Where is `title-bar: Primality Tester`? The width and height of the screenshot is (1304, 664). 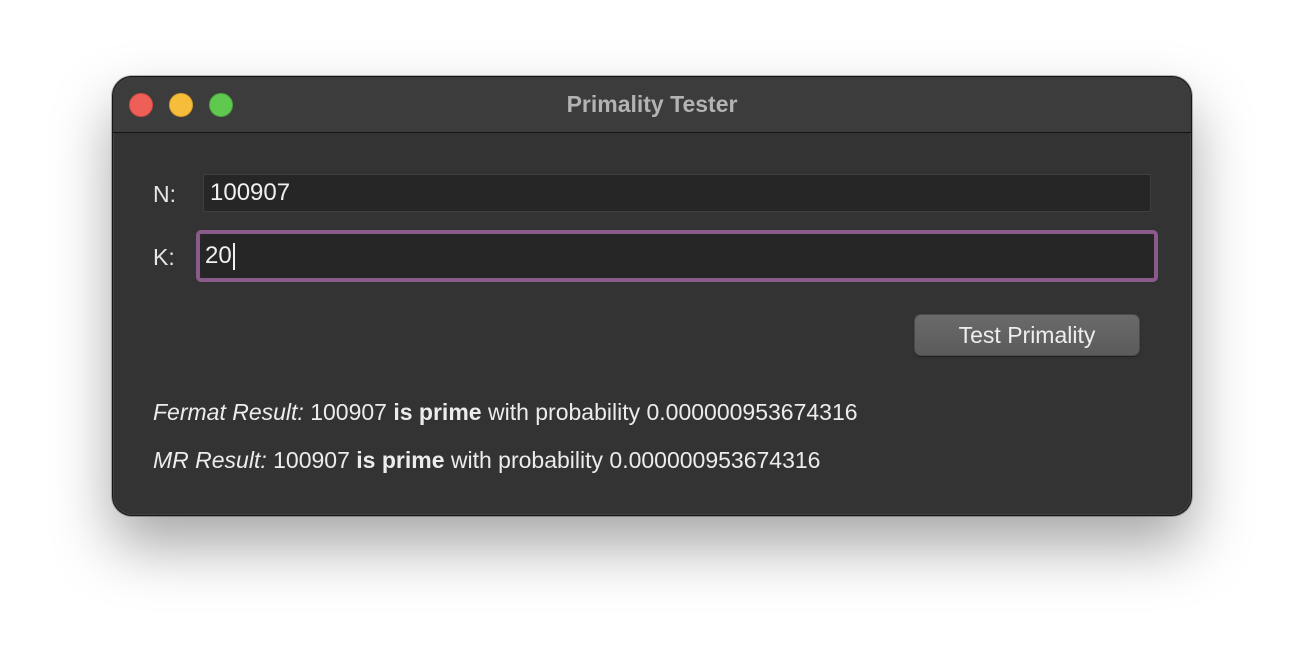
title-bar: Primality Tester is located at coordinates (652, 105).